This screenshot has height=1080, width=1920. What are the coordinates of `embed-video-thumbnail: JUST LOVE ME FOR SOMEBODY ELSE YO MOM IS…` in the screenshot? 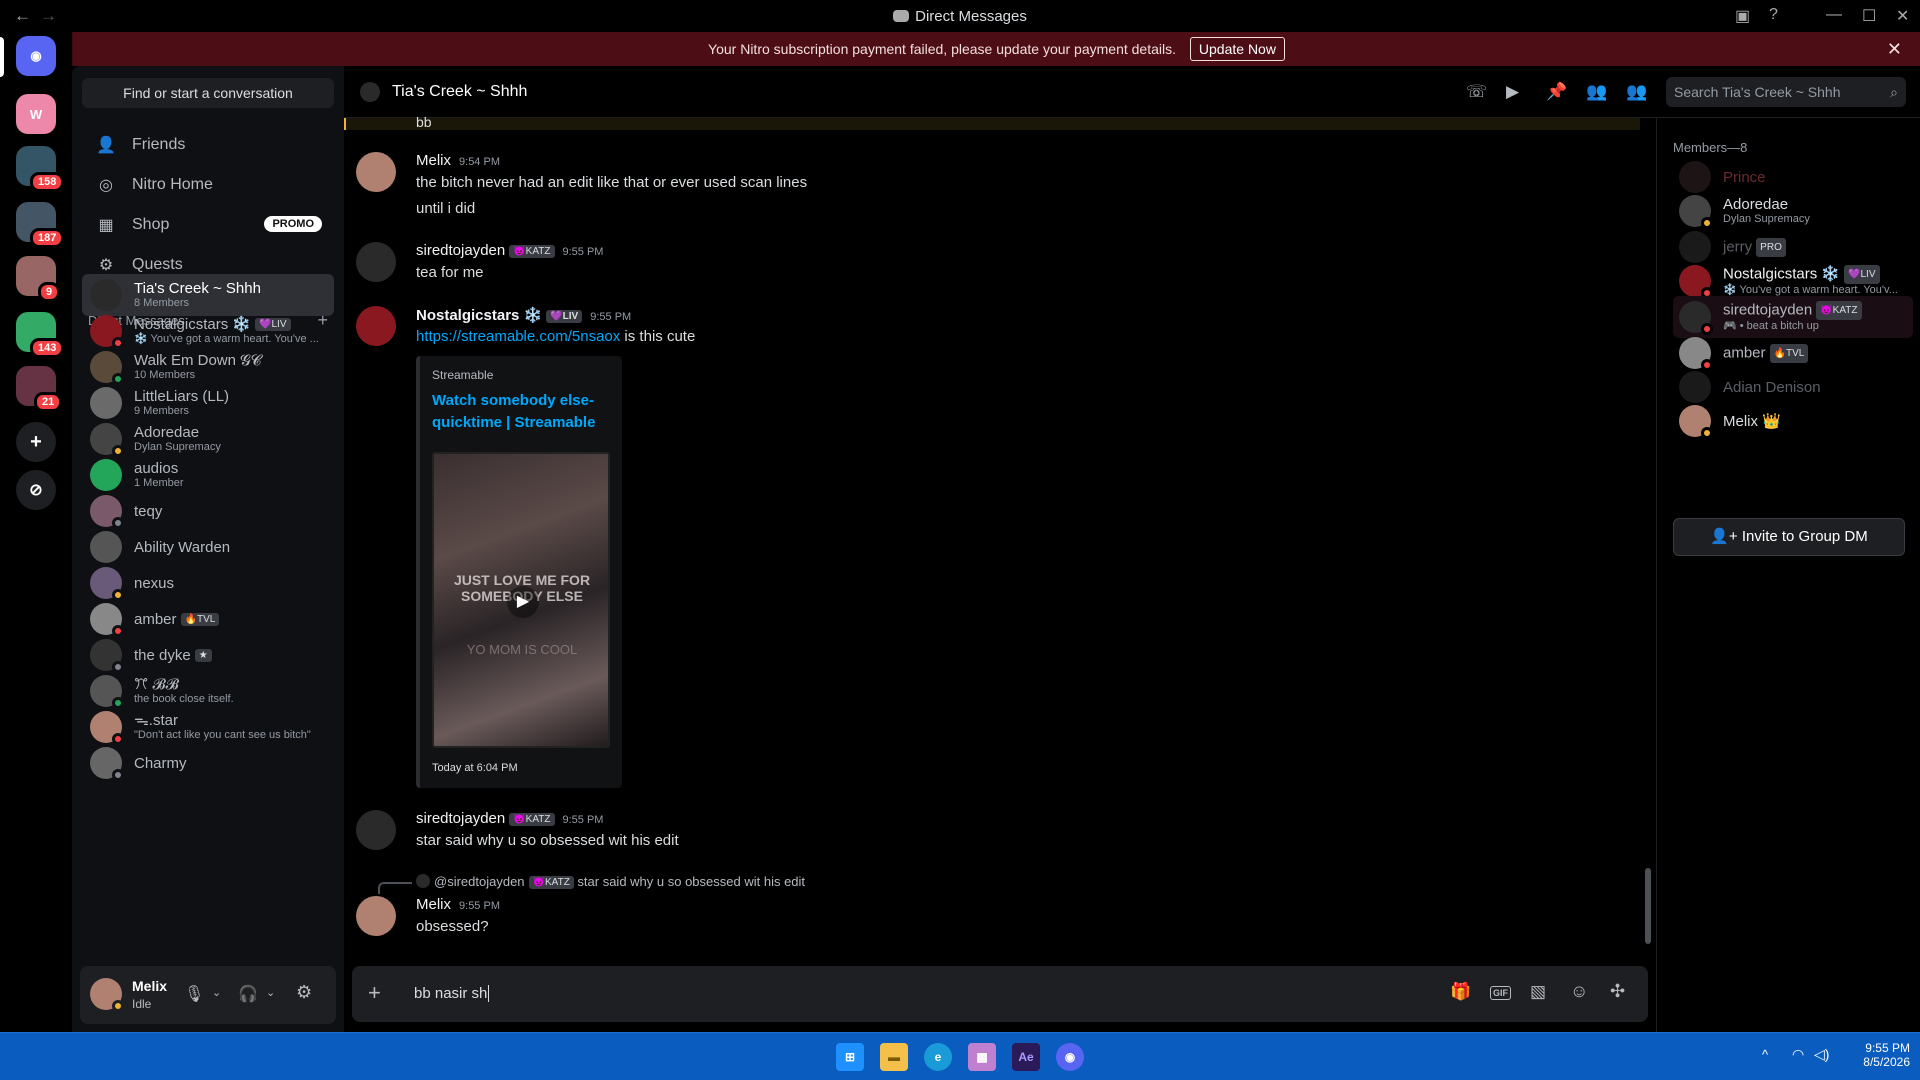 It's located at (521, 600).